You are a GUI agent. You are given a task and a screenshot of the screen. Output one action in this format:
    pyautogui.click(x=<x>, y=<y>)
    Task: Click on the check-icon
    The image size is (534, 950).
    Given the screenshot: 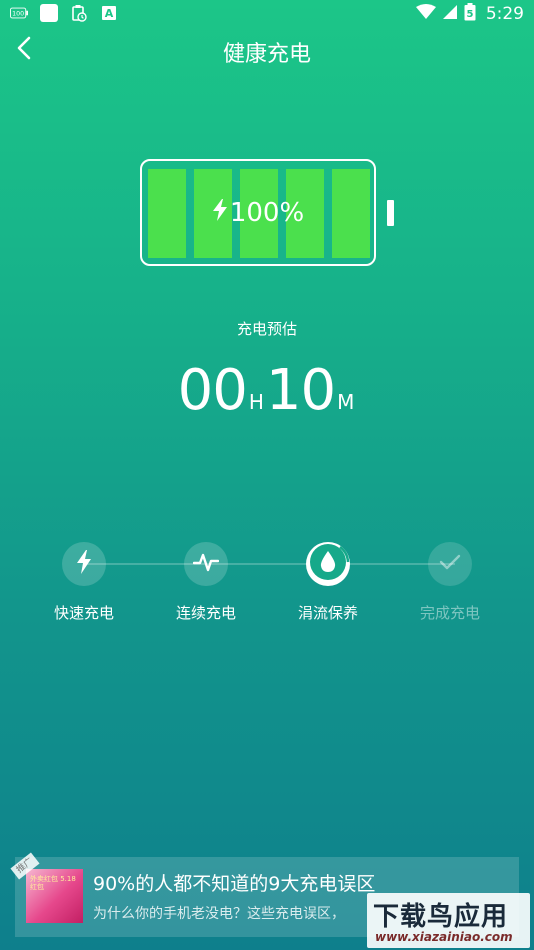 What is the action you would take?
    pyautogui.click(x=450, y=564)
    